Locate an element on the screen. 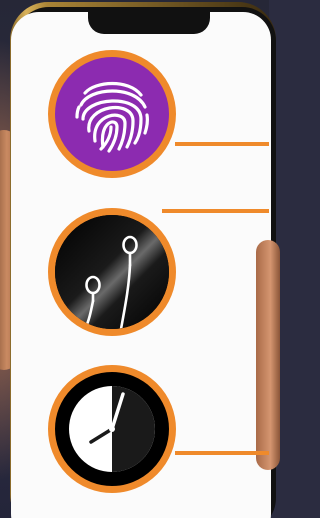  right-hand is located at coordinates (268, 355).